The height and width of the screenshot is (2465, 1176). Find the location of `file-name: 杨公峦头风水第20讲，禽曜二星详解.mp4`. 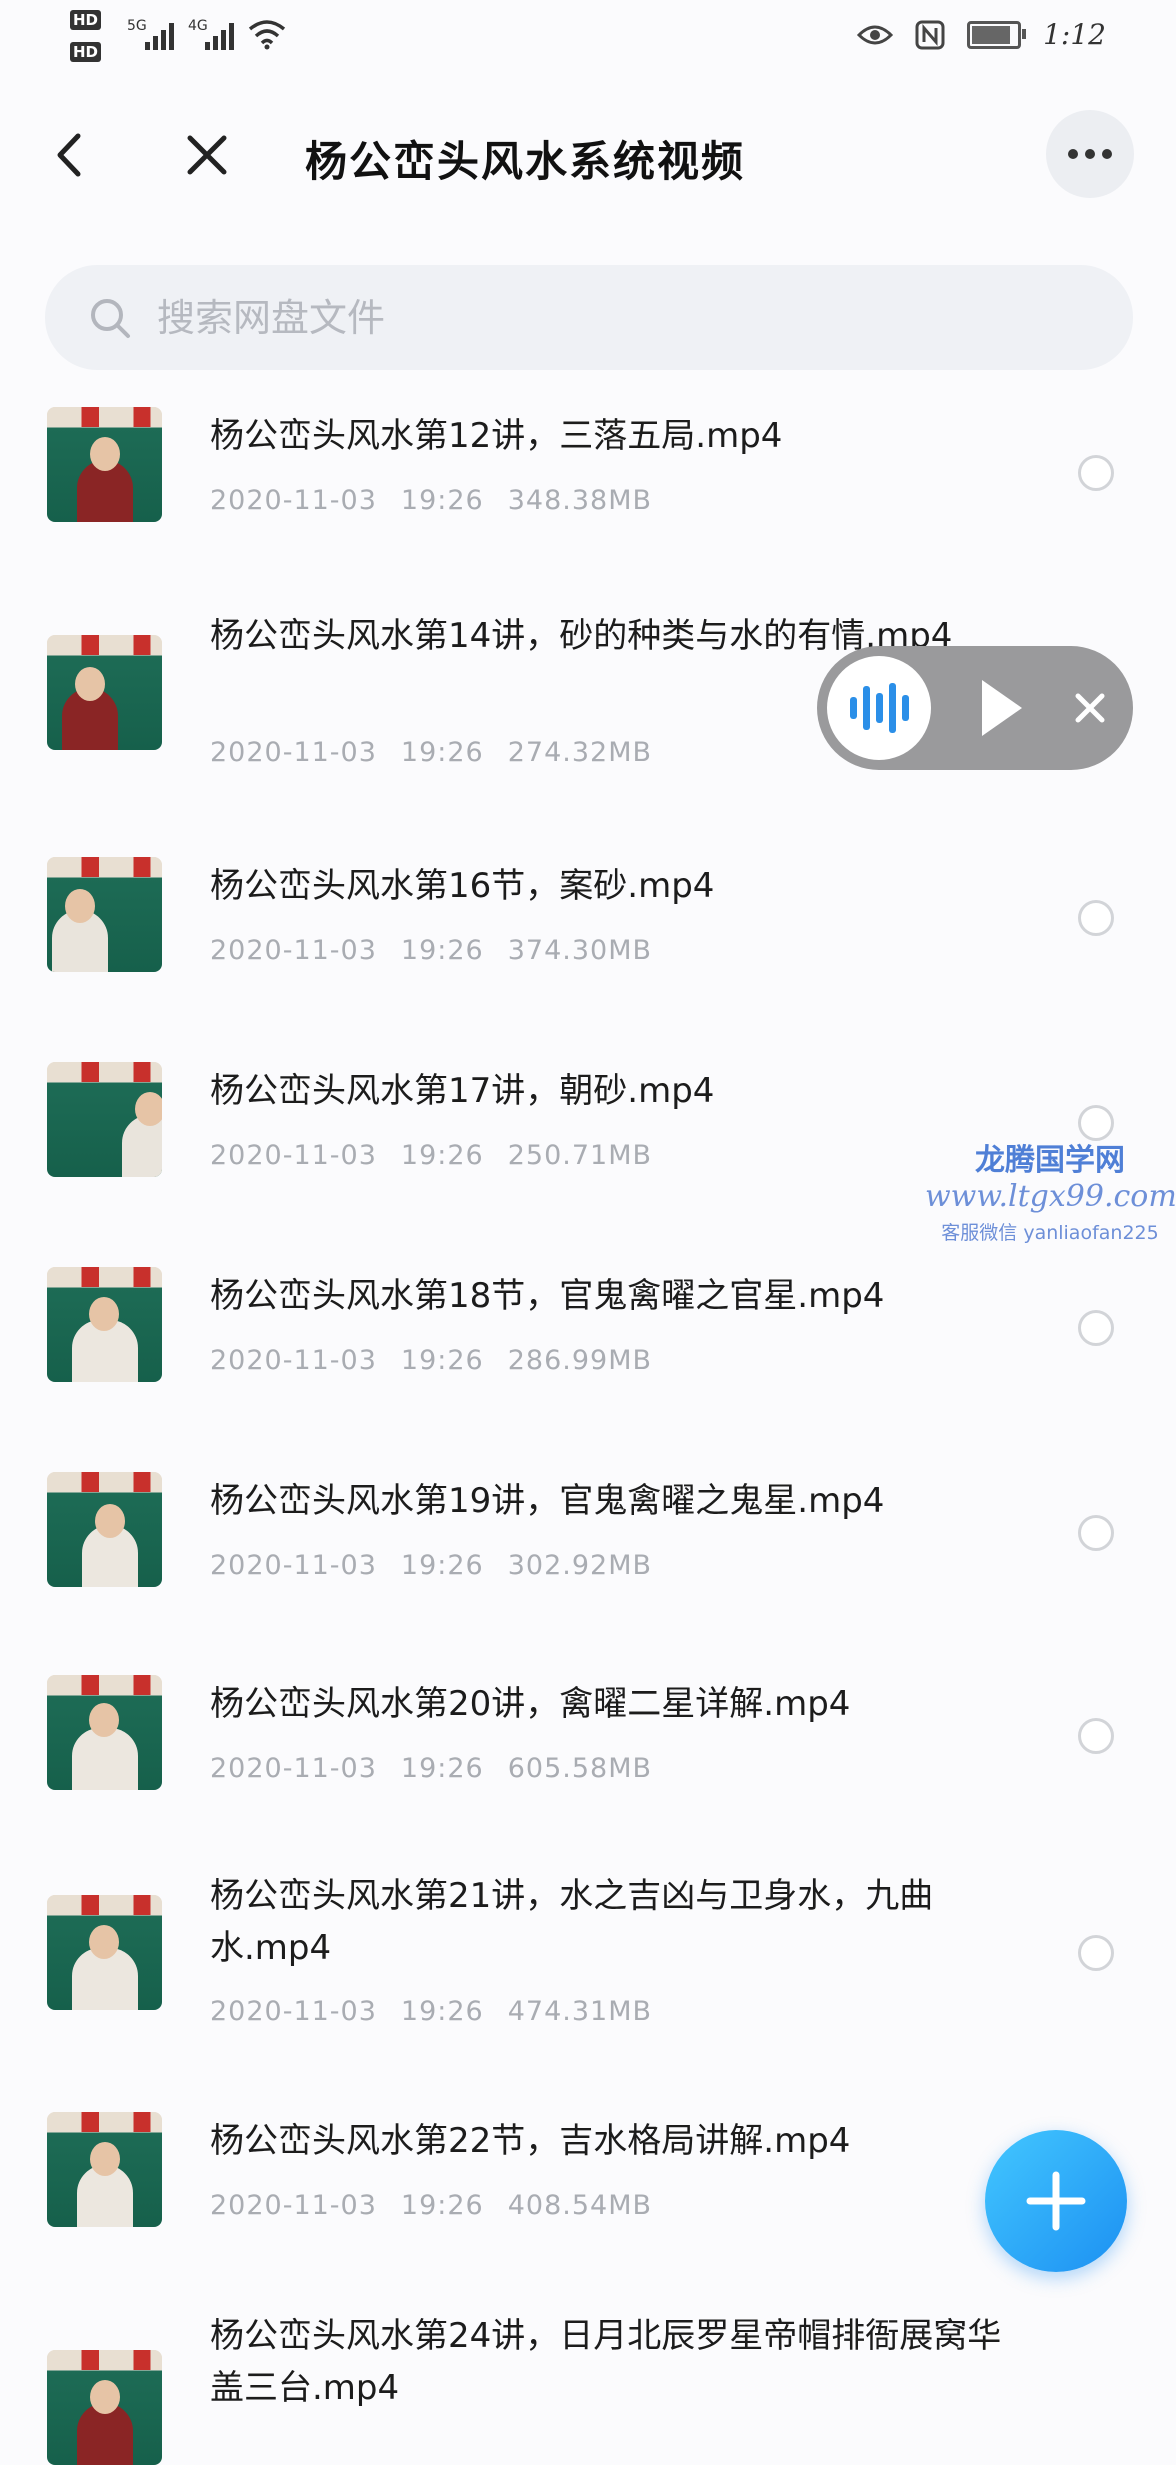

file-name: 杨公峦头风水第20讲，禽曜二星详解.mp4 is located at coordinates (530, 1704).